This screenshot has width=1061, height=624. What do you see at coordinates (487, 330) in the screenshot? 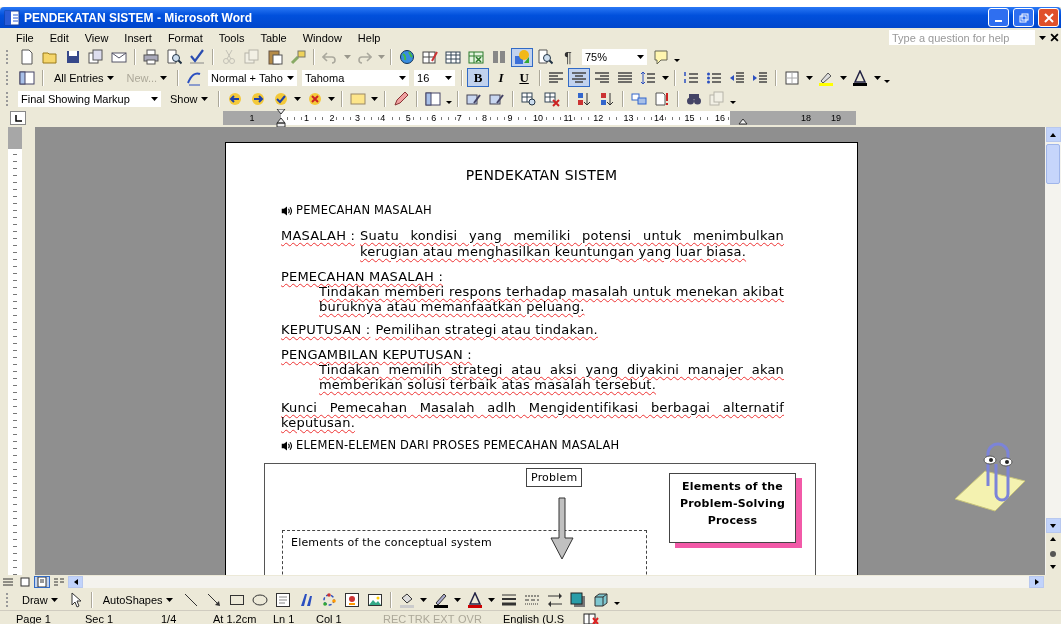
I see `definition-text: Pemilihan strategi atau tindakan.` at bounding box center [487, 330].